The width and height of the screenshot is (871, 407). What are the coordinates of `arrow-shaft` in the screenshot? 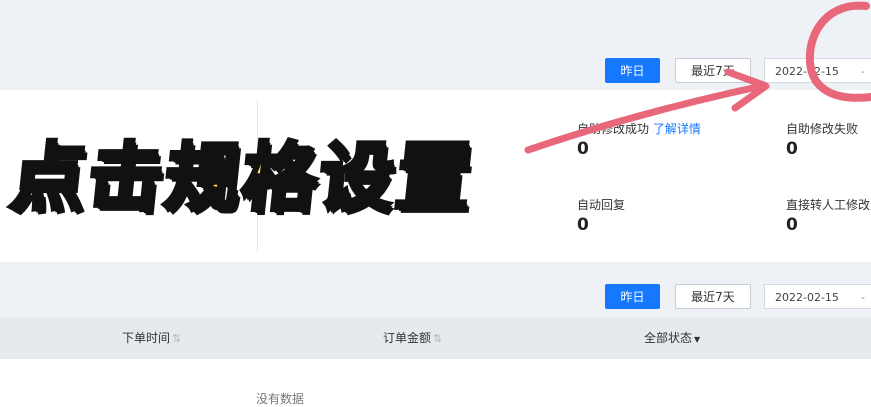 It's located at (645, 118).